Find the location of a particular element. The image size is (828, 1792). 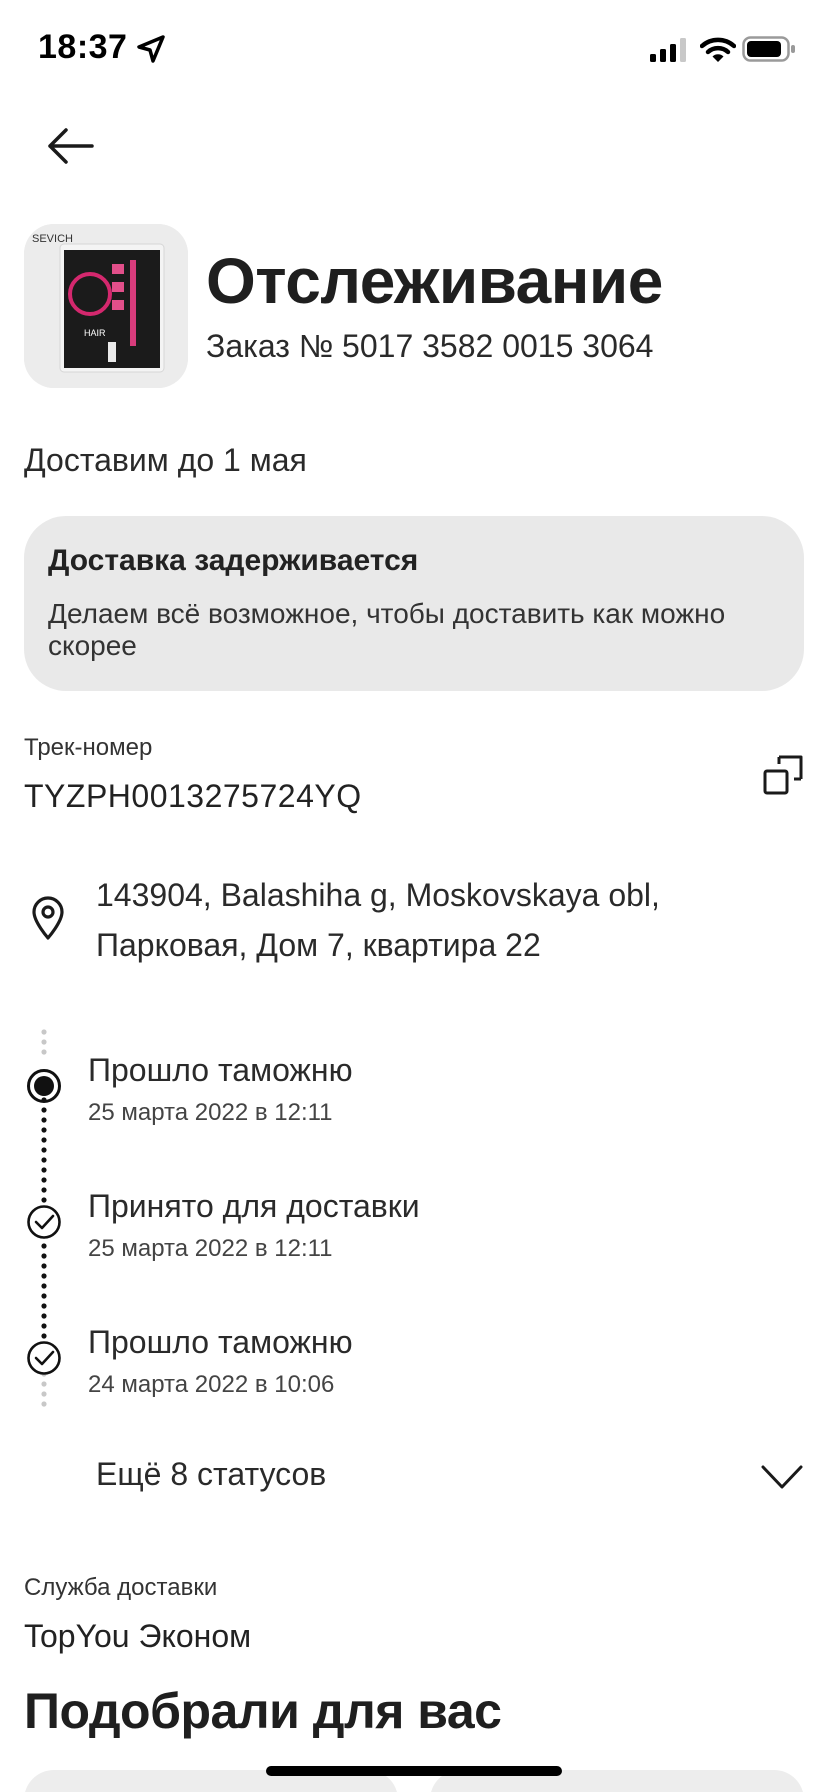

more-statuses-toggle: Ещё 8 статусов is located at coordinates (450, 1480).